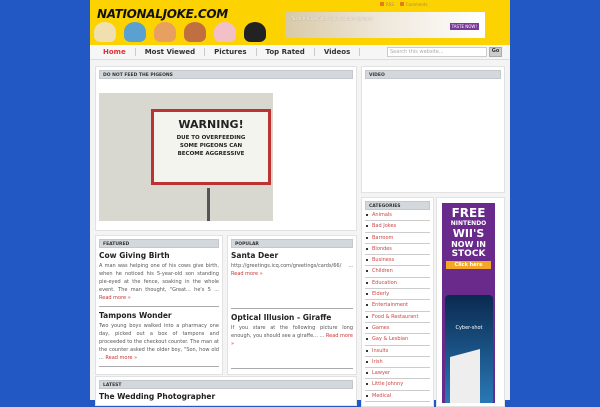  Describe the element at coordinates (397, 216) in the screenshot. I see `category-link: Animals` at that location.